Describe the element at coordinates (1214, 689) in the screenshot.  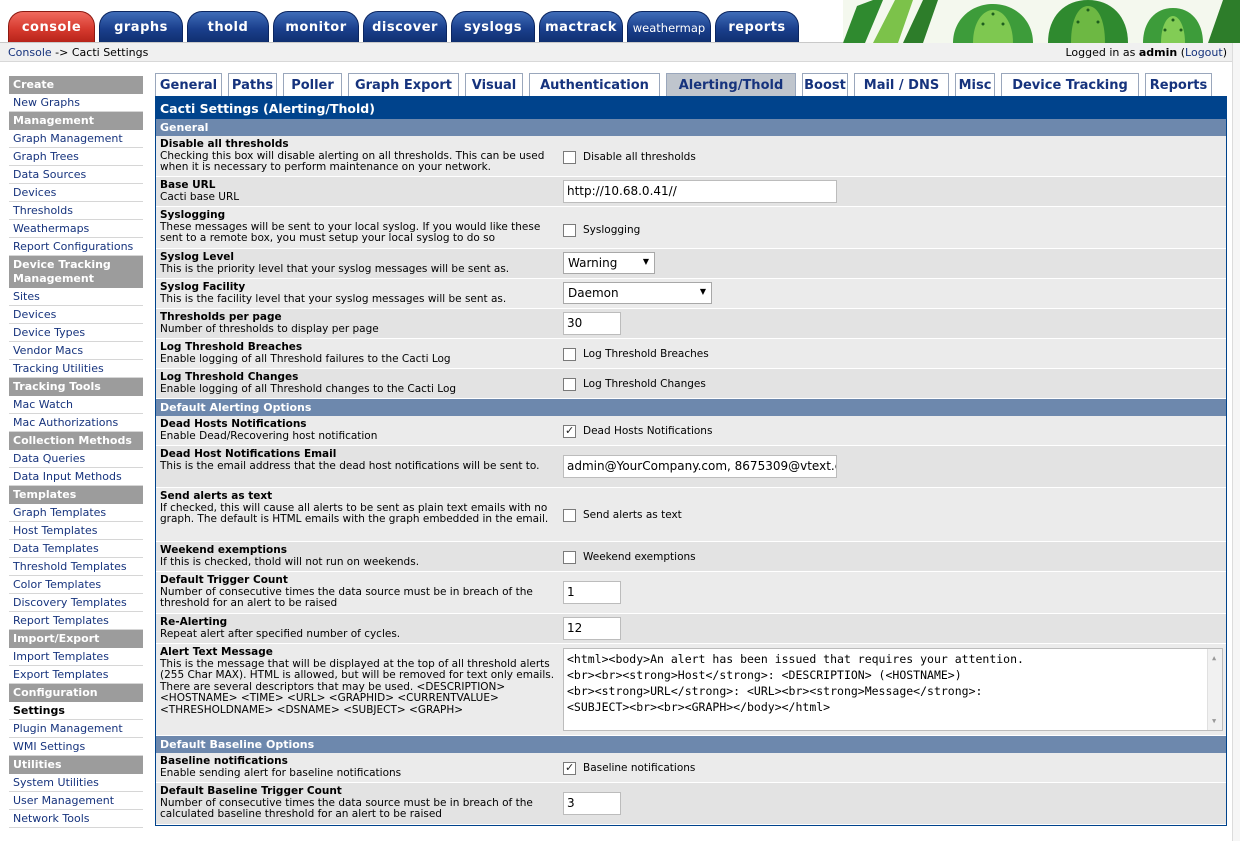
I see `textarea-scrollbar: ▲ ▼` at that location.